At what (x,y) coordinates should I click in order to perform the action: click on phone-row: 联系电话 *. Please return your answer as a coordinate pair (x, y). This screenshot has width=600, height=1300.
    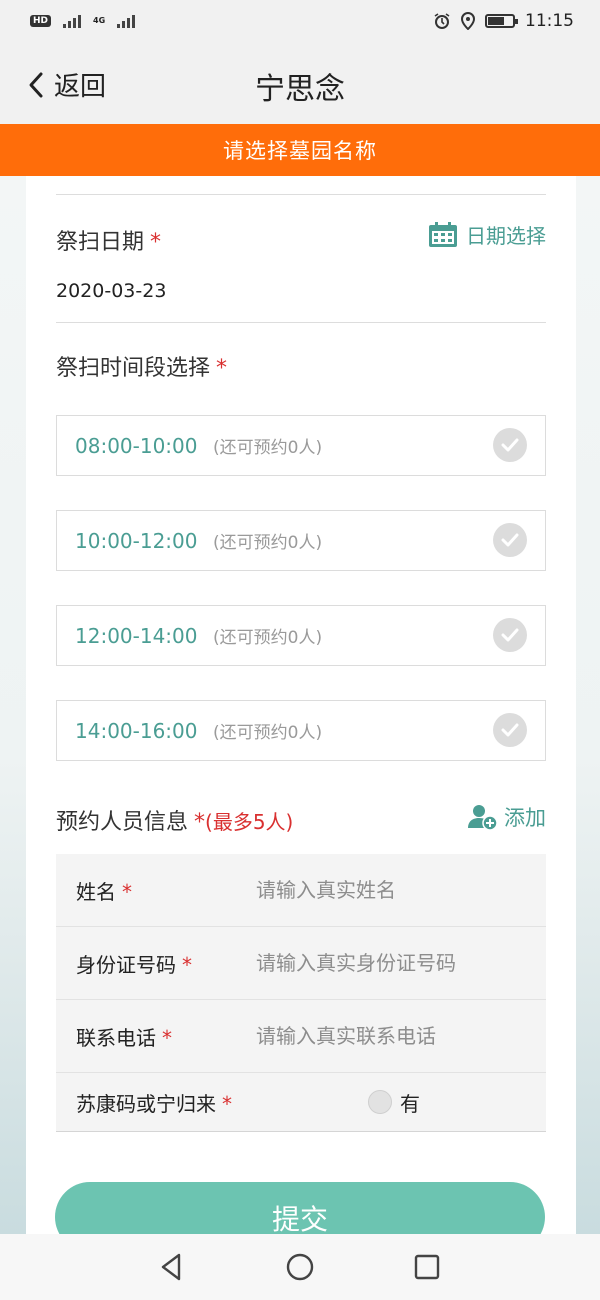
    Looking at the image, I should click on (301, 1036).